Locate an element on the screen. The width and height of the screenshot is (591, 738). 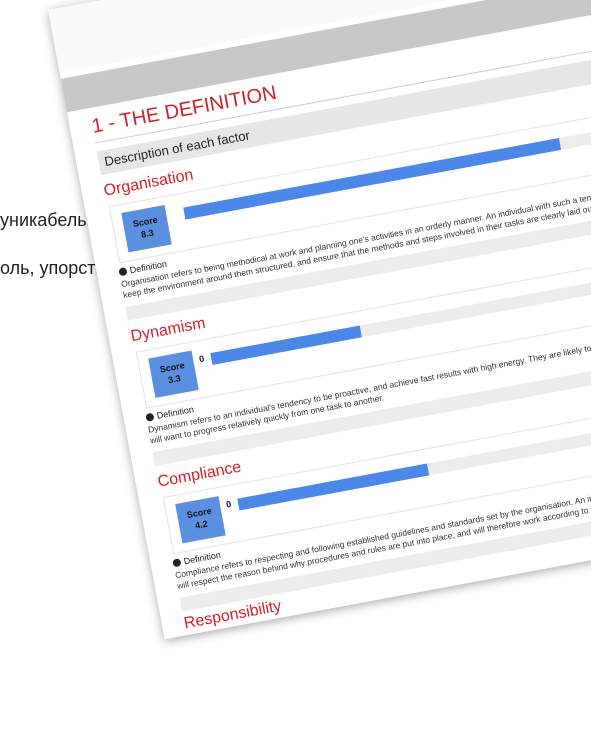
score-badge: Score 3.3 is located at coordinates (173, 374).